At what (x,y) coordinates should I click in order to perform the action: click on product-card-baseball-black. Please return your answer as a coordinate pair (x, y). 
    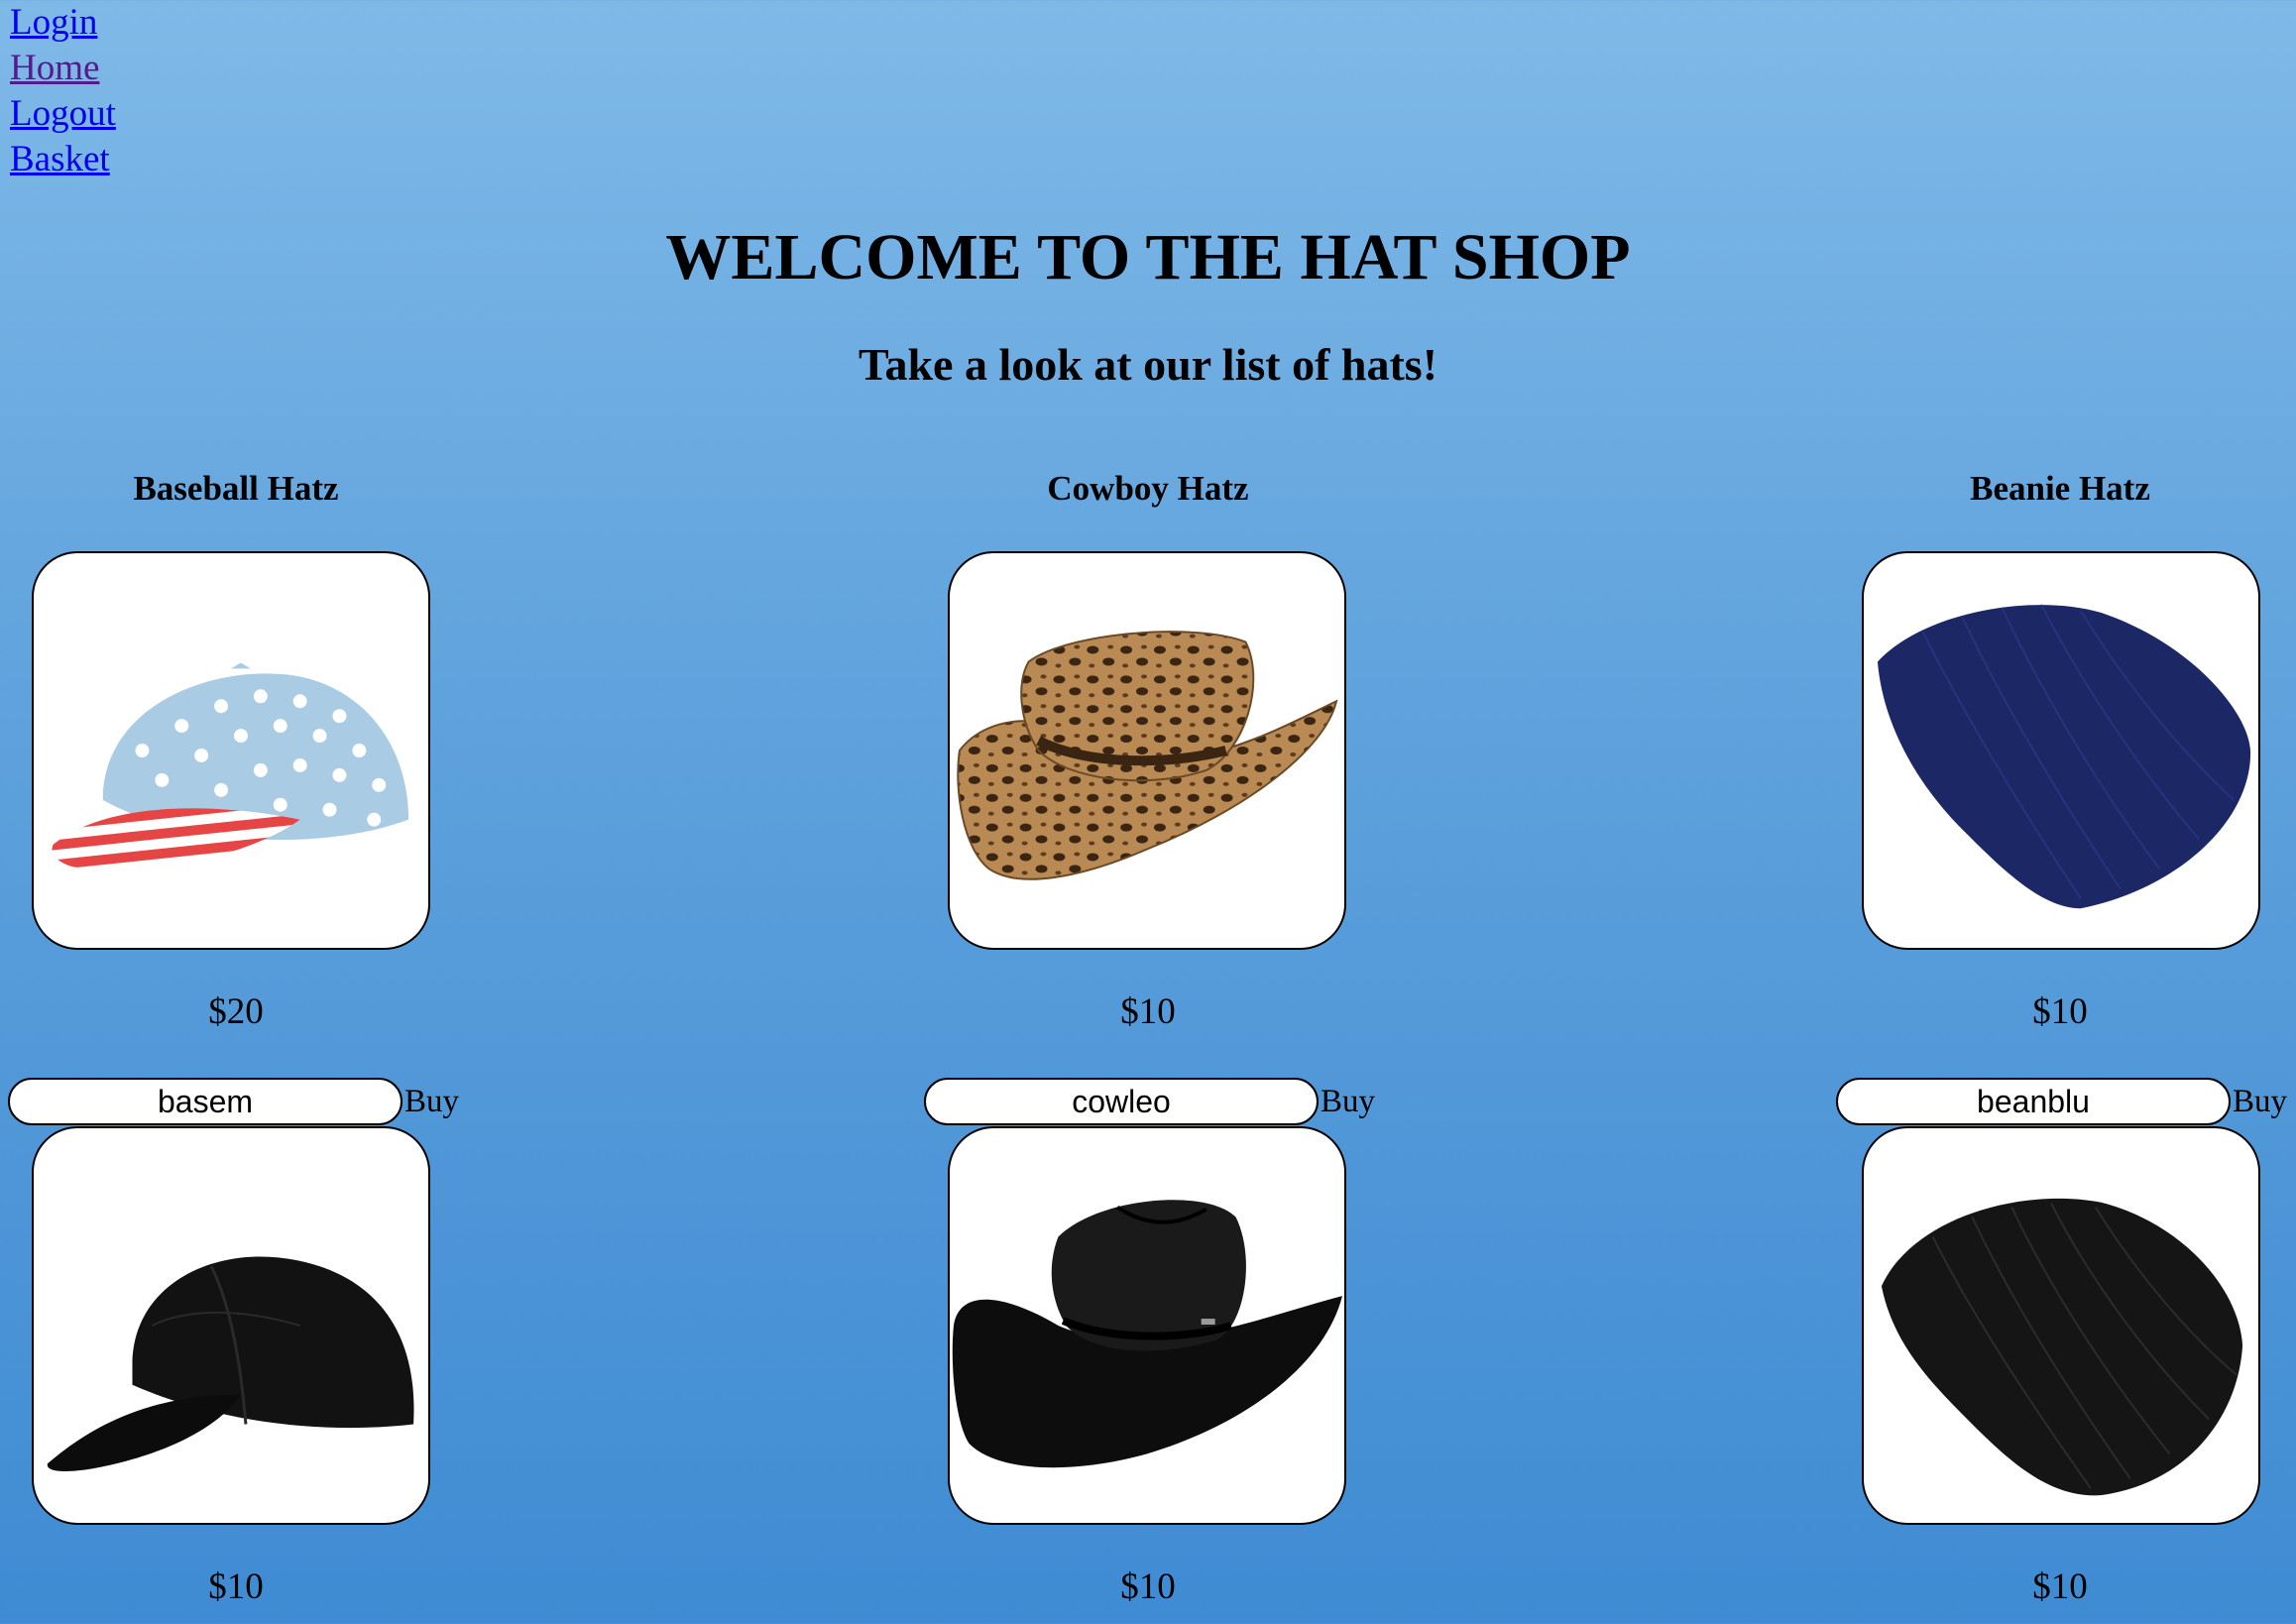
    Looking at the image, I should click on (231, 1325).